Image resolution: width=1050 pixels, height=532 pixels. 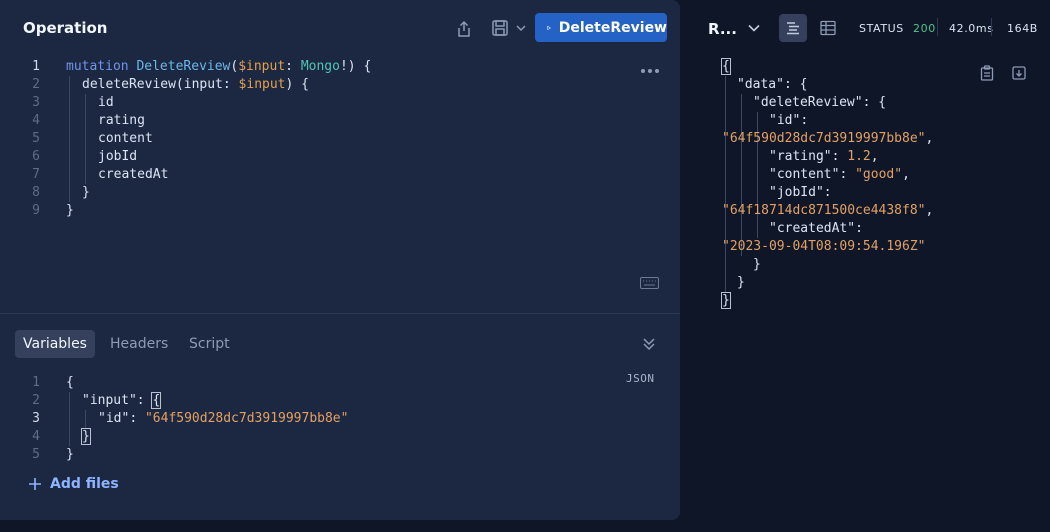 I want to click on code-line: rating, so click(x=121, y=120).